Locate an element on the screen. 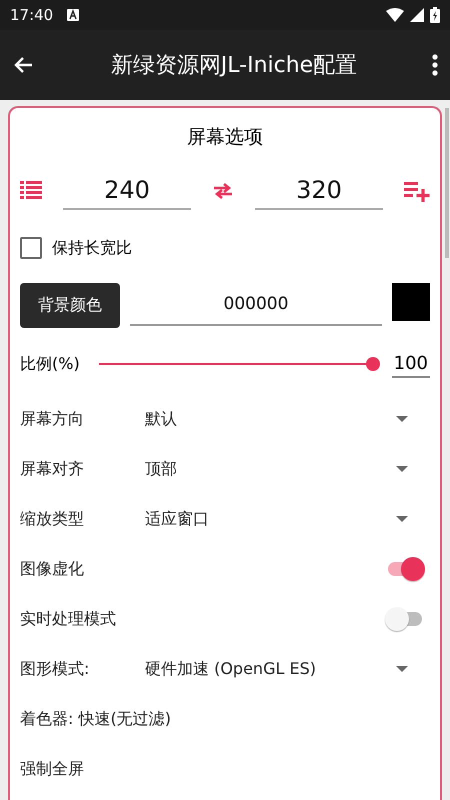  setting-label: 屏幕方向 is located at coordinates (52, 419).